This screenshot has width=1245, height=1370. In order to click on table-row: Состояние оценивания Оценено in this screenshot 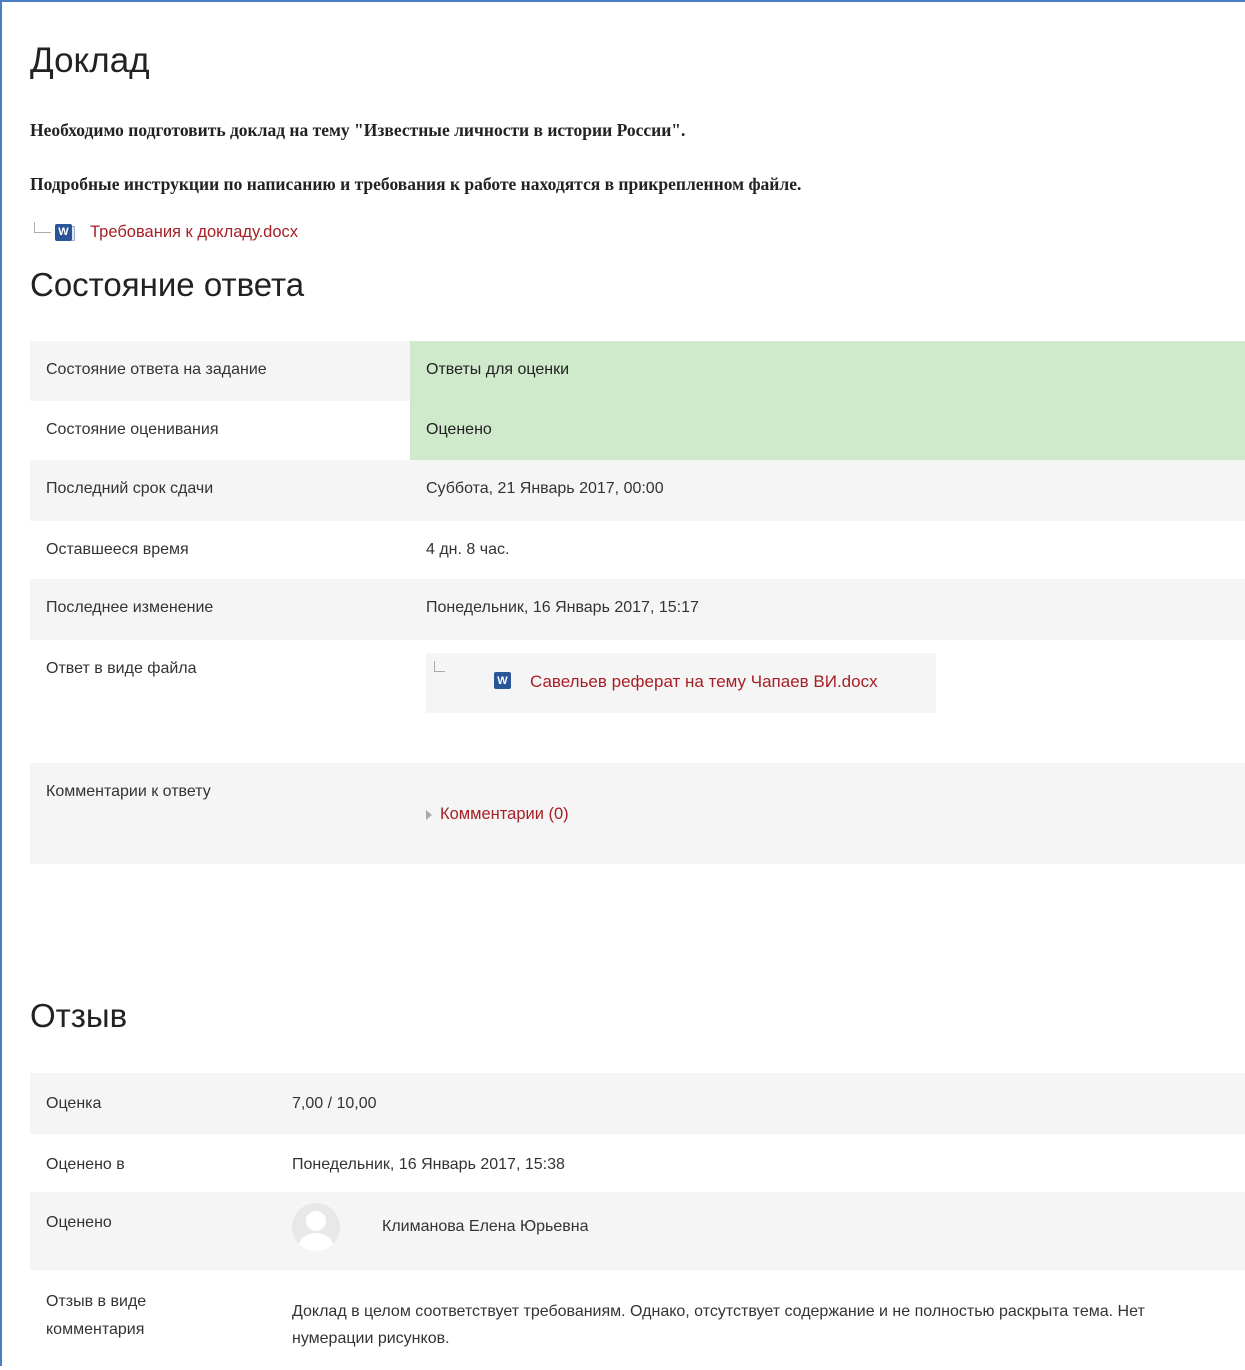, I will do `click(637, 430)`.